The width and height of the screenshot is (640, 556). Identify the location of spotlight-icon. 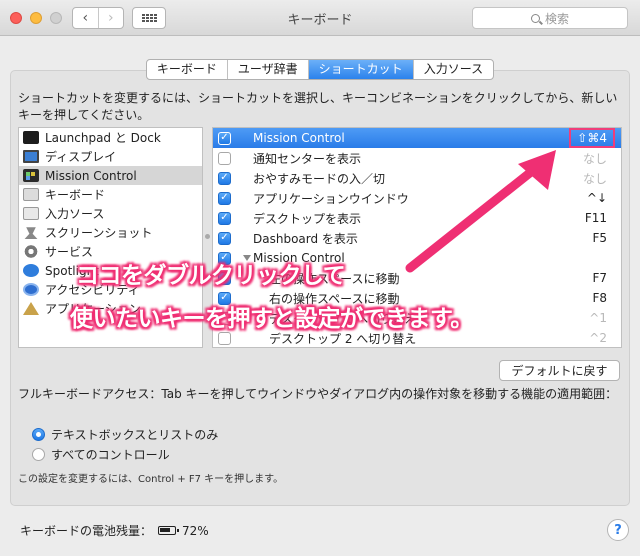
(31, 270).